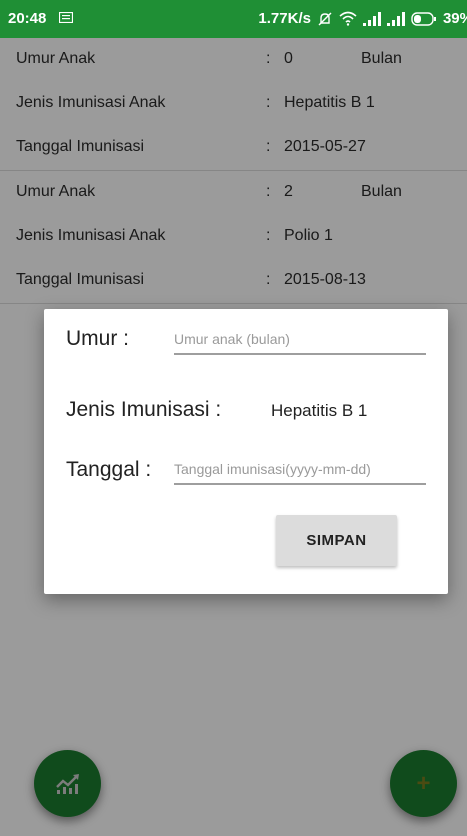 This screenshot has width=467, height=836. Describe the element at coordinates (336, 540) in the screenshot. I see `save-button: SIMPAN` at that location.